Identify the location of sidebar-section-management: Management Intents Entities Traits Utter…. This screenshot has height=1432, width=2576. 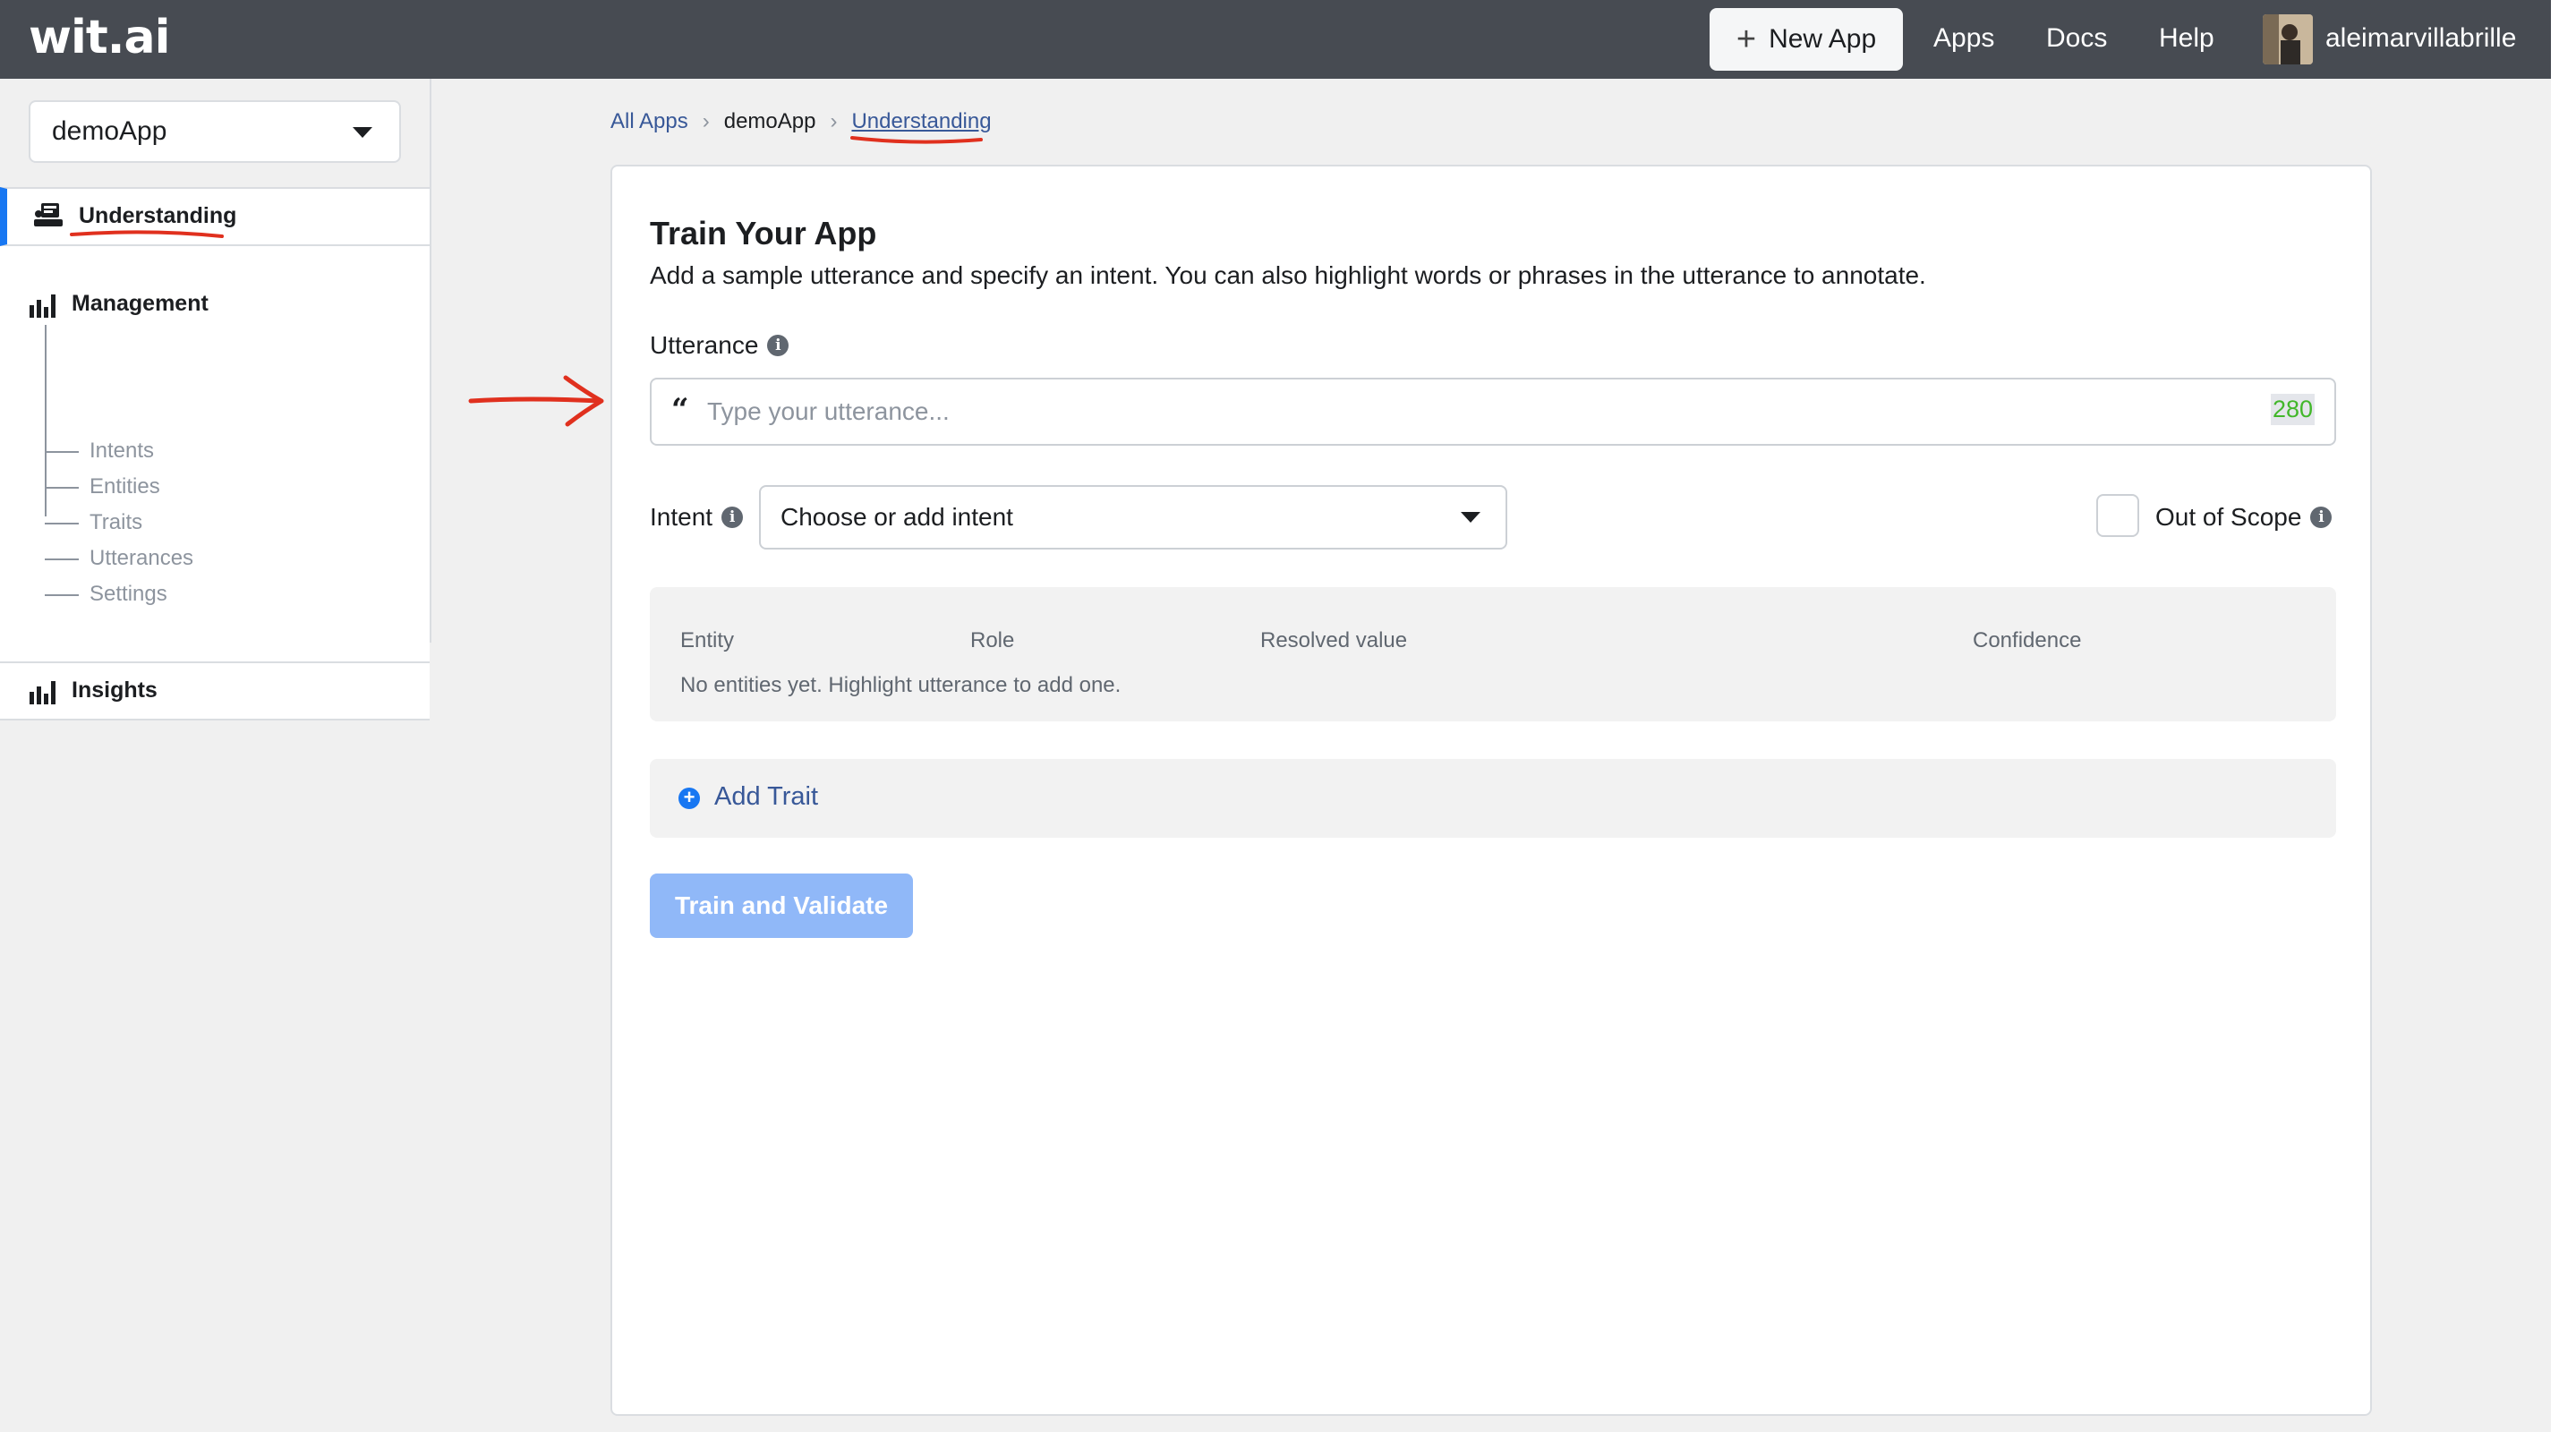
(215, 454).